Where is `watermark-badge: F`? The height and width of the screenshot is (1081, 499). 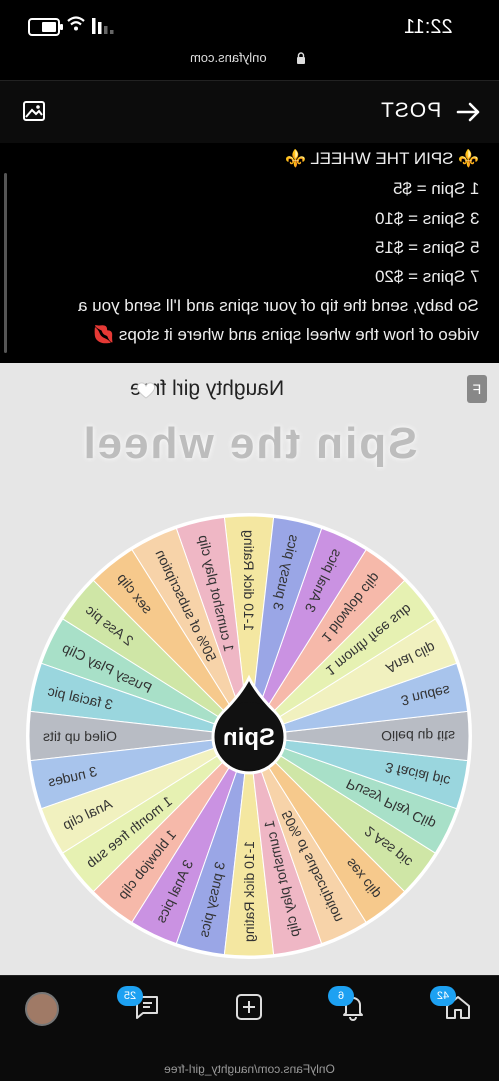
watermark-badge: F is located at coordinates (477, 389).